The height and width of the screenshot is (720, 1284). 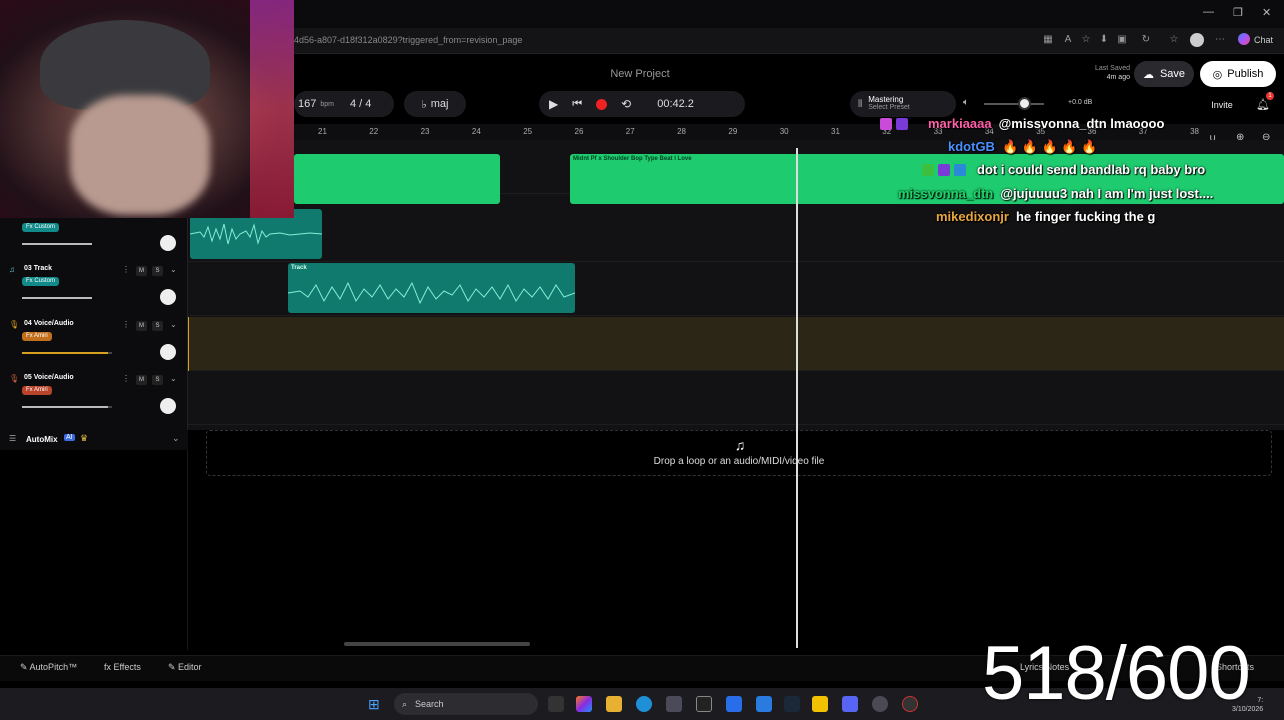 I want to click on track-name: 03 Track, so click(x=38, y=268).